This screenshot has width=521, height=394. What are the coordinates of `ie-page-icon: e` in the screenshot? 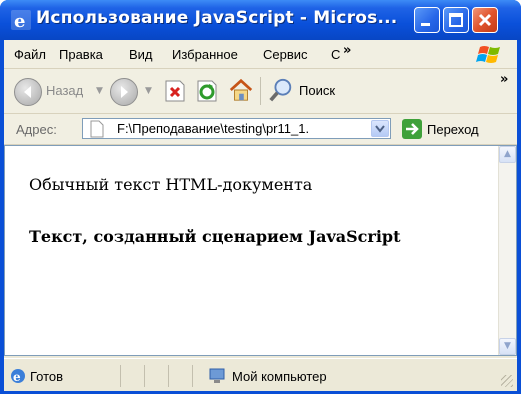 It's located at (18, 376).